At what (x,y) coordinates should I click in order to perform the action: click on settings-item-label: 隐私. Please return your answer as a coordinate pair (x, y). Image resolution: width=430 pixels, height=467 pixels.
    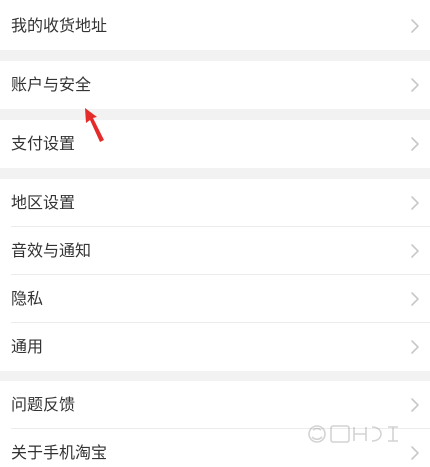
    Looking at the image, I should click on (27, 298).